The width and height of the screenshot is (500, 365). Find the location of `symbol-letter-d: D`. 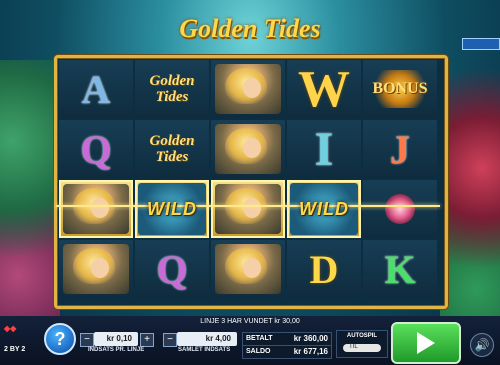

symbol-letter-d: D is located at coordinates (324, 269).